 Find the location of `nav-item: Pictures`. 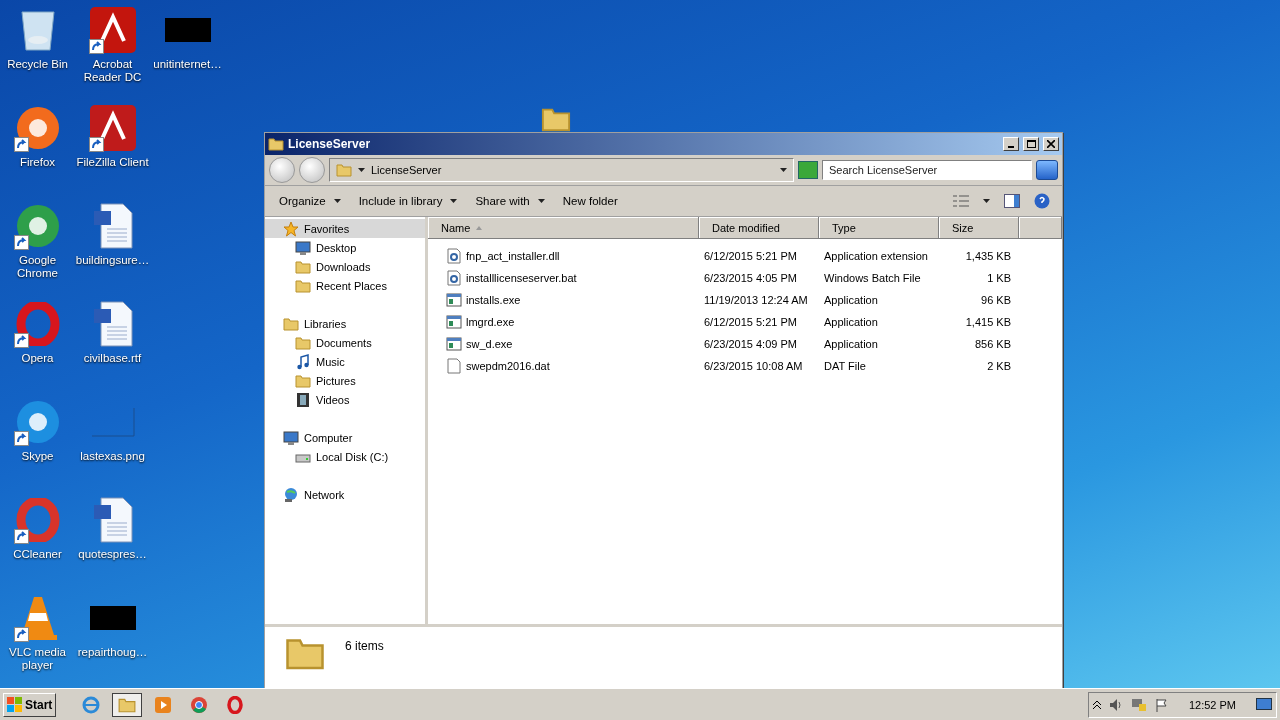

nav-item: Pictures is located at coordinates (345, 380).